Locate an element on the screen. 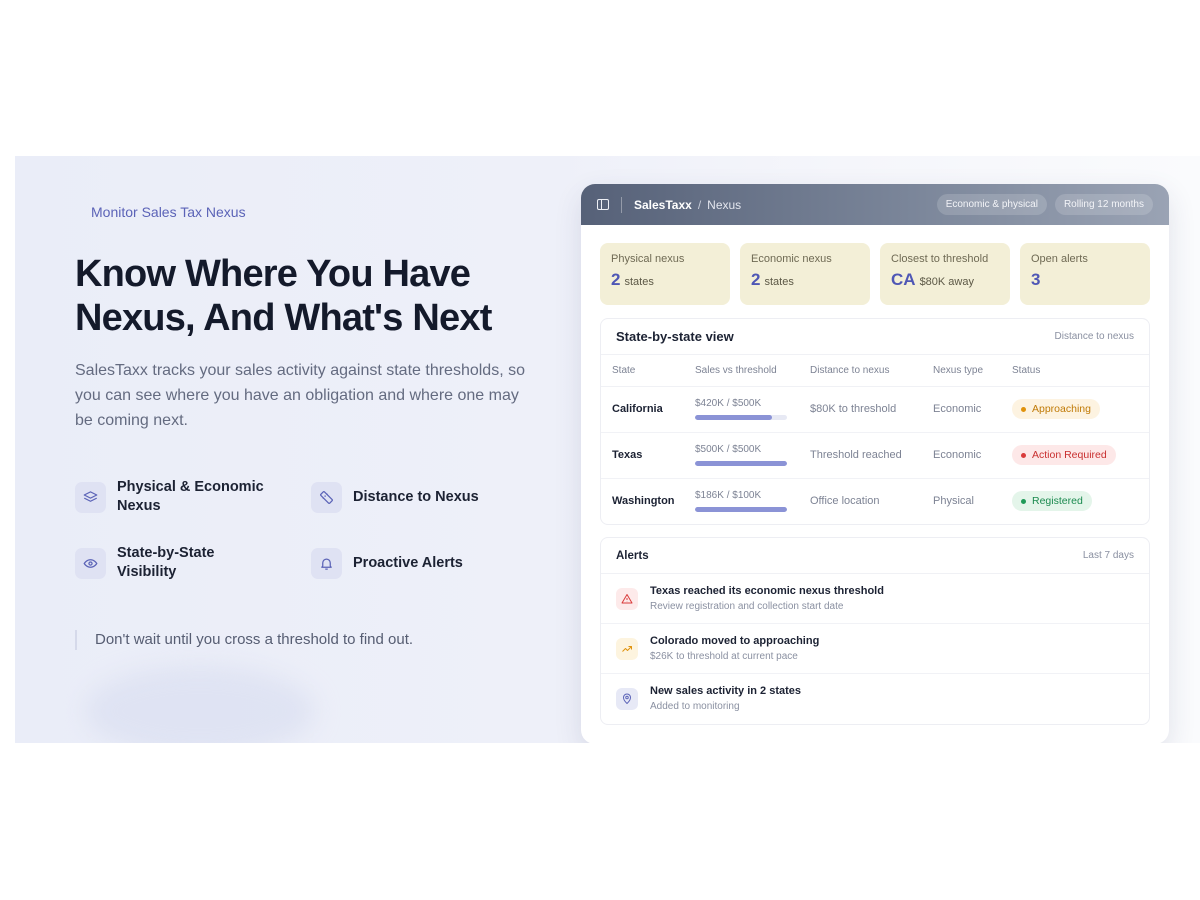 This screenshot has height=900, width=1200. panel-title: State-by-state view is located at coordinates (675, 336).